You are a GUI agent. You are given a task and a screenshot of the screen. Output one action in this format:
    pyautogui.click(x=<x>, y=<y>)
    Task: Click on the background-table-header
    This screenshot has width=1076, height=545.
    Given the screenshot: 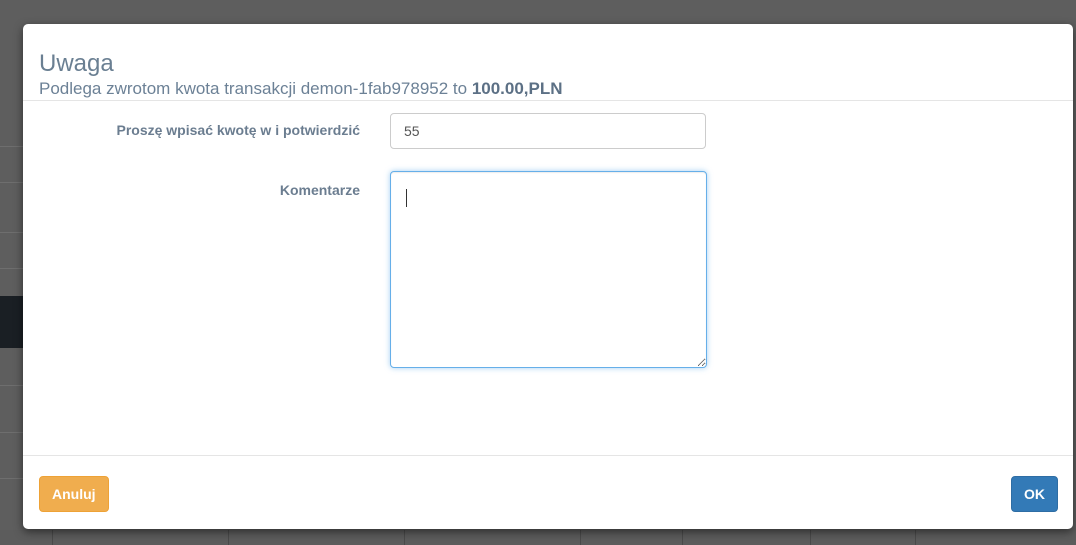 What is the action you would take?
    pyautogui.click(x=12, y=322)
    